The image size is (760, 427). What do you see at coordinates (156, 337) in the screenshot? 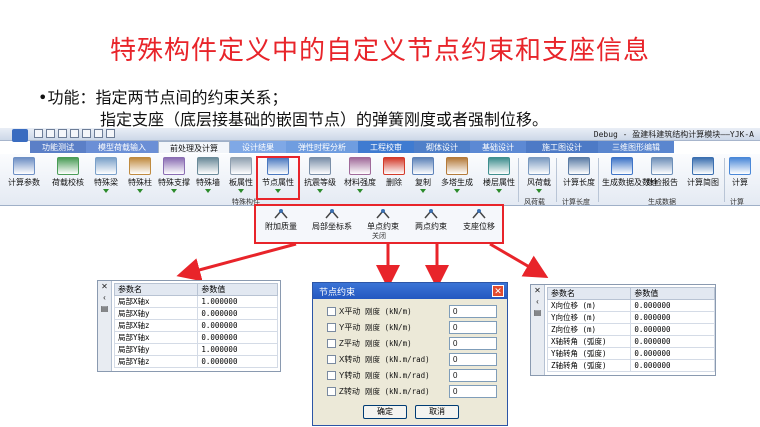
I see `param-name: 局部Y轴x` at bounding box center [156, 337].